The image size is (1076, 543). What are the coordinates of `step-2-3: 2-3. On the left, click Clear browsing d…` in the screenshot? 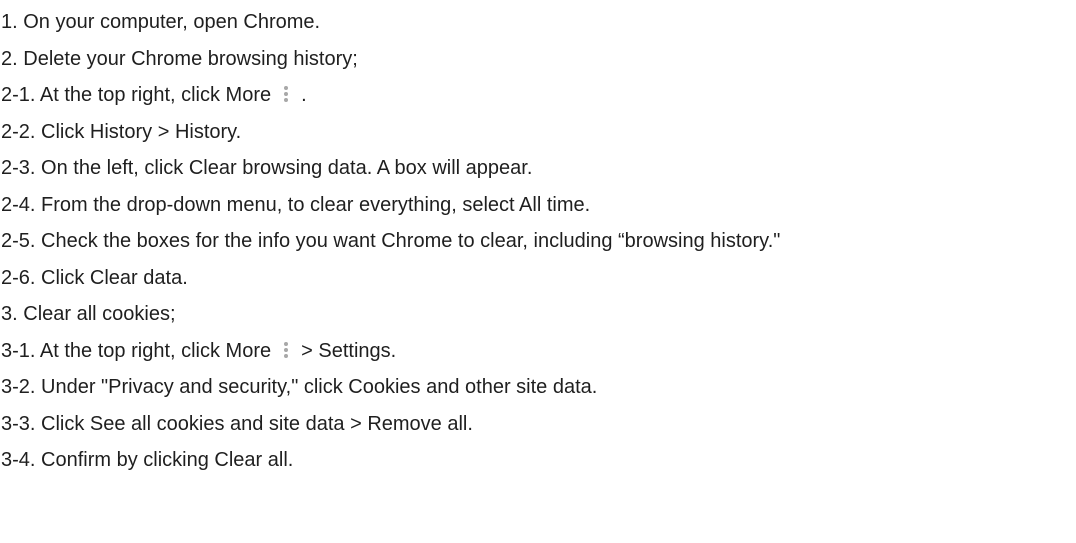 It's located at (538, 168).